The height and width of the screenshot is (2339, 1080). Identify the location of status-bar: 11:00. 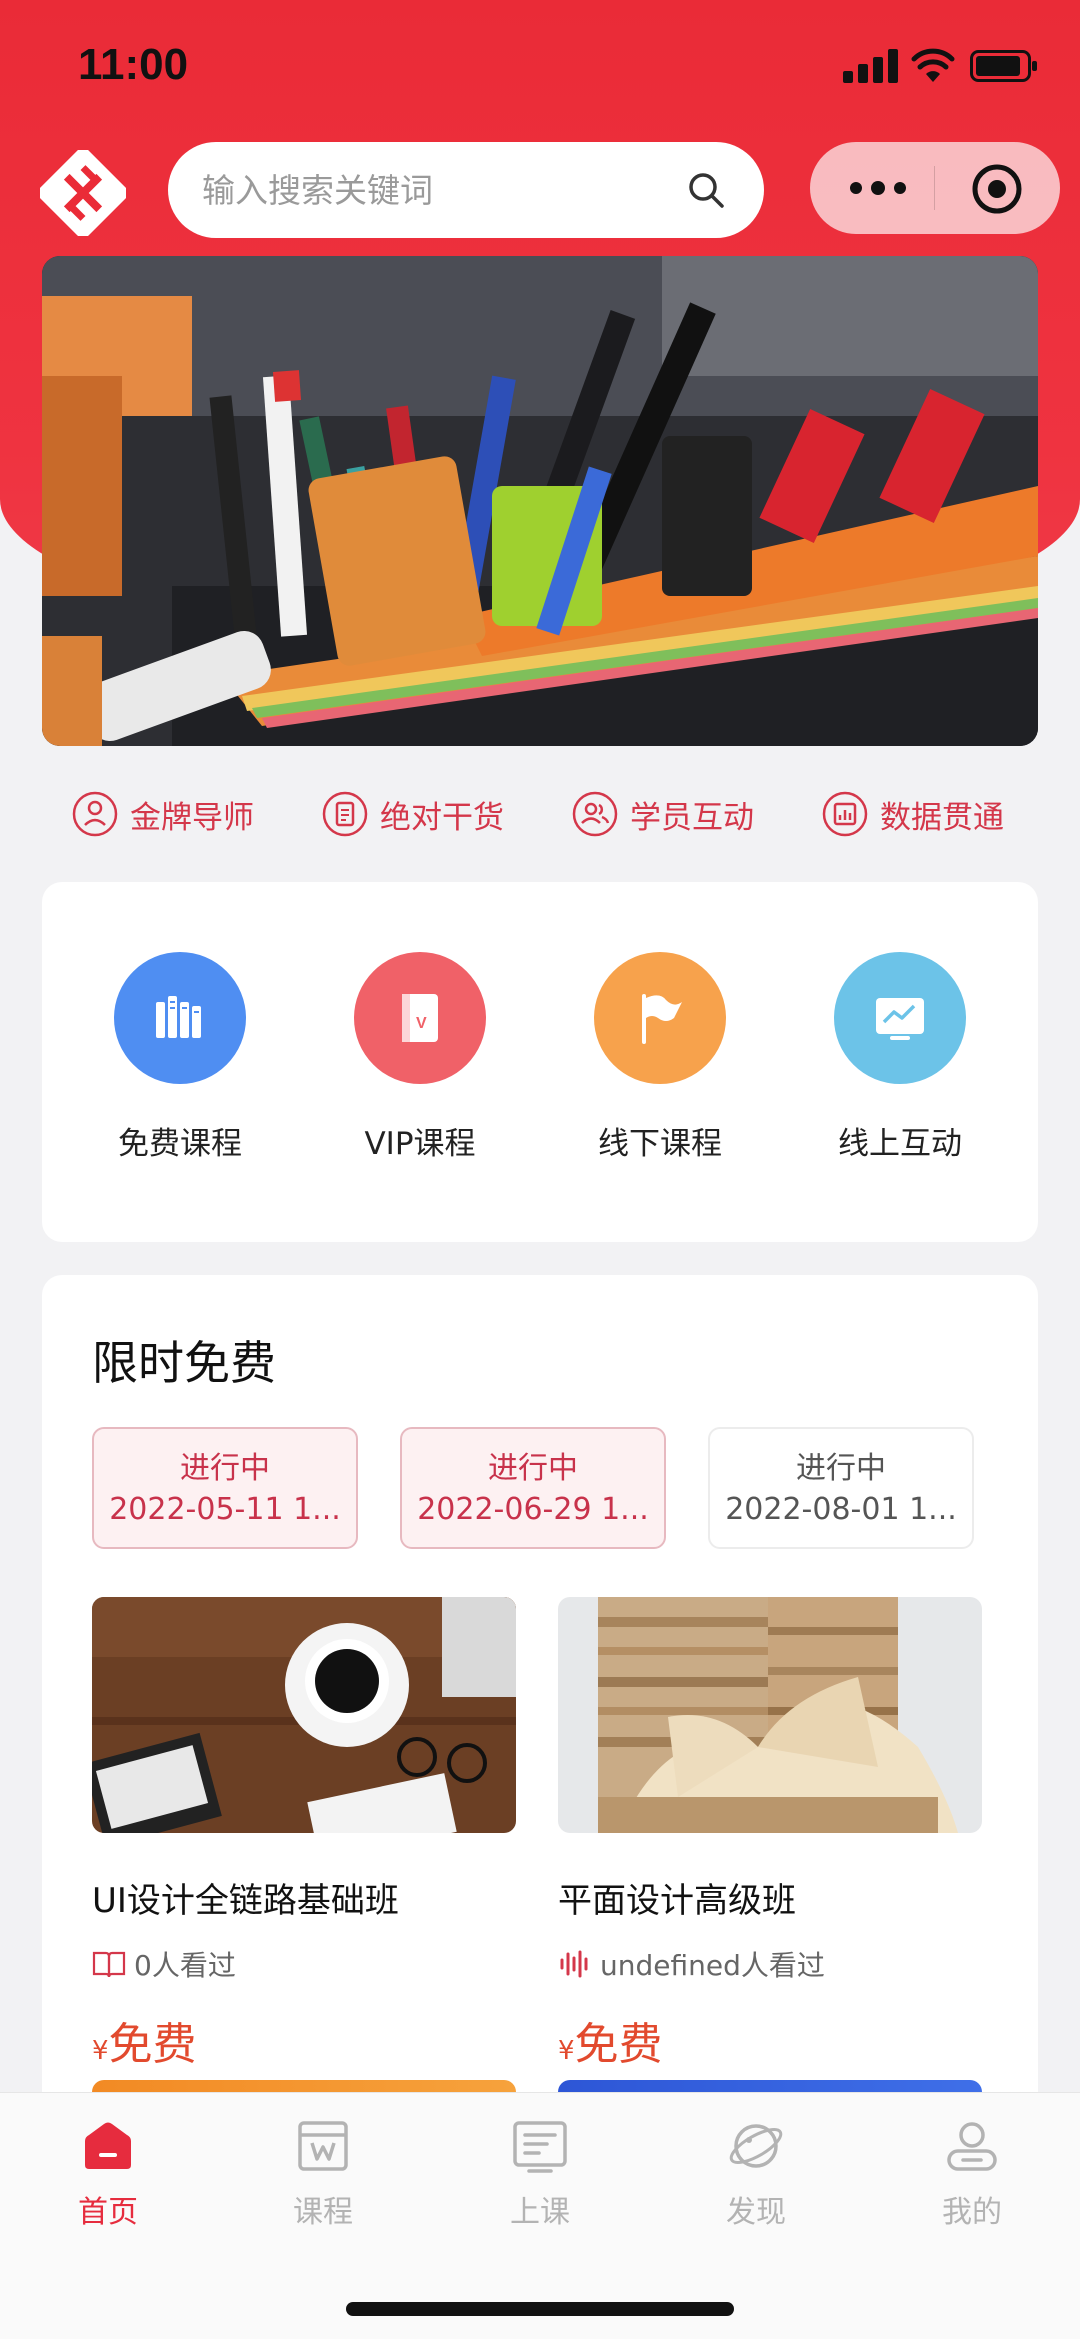
(540, 65).